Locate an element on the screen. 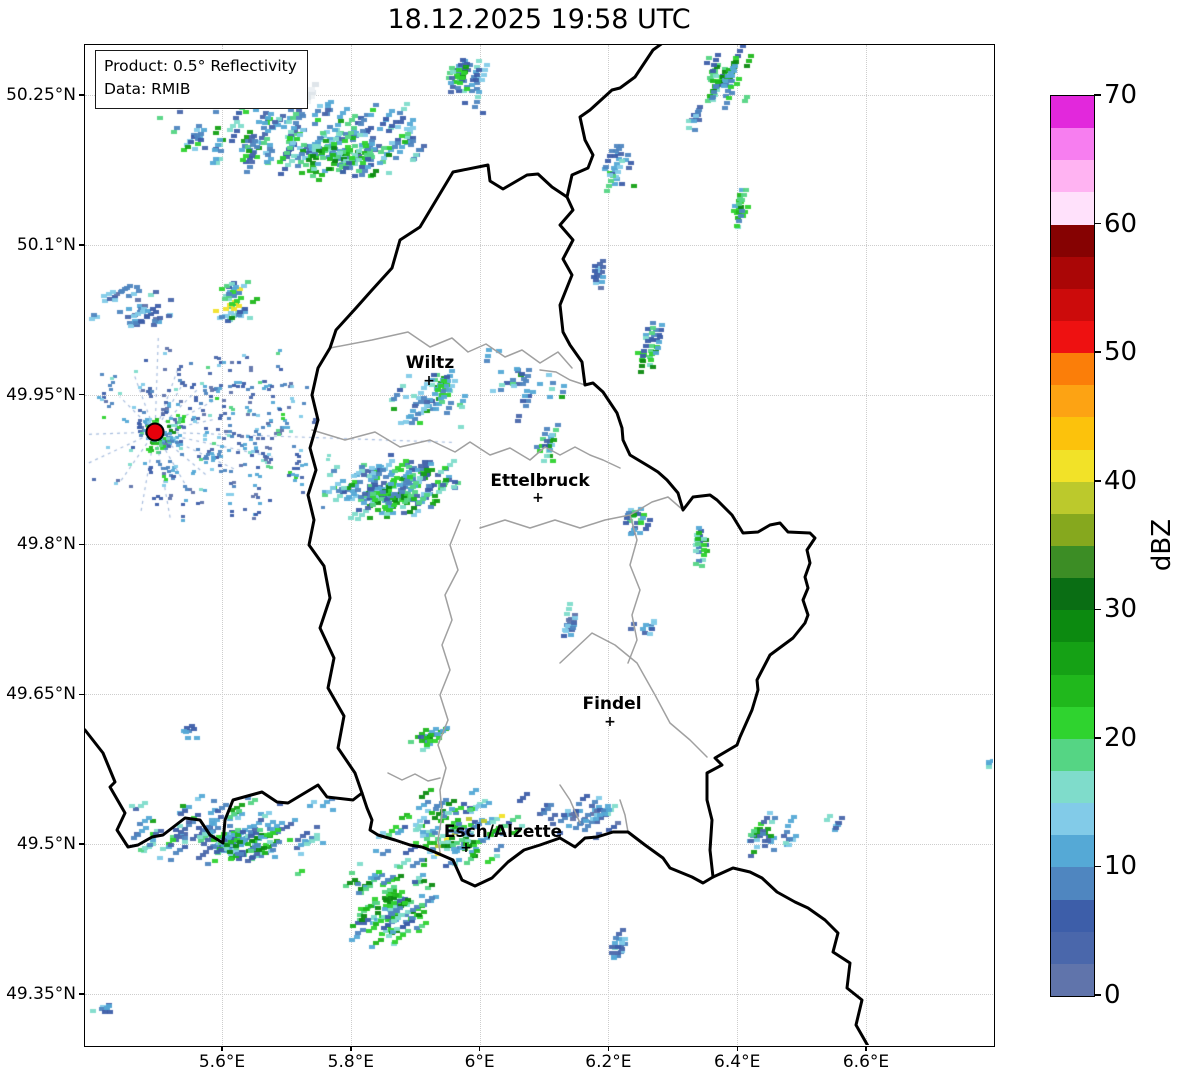  city-label-findel: Findel is located at coordinates (612, 704).